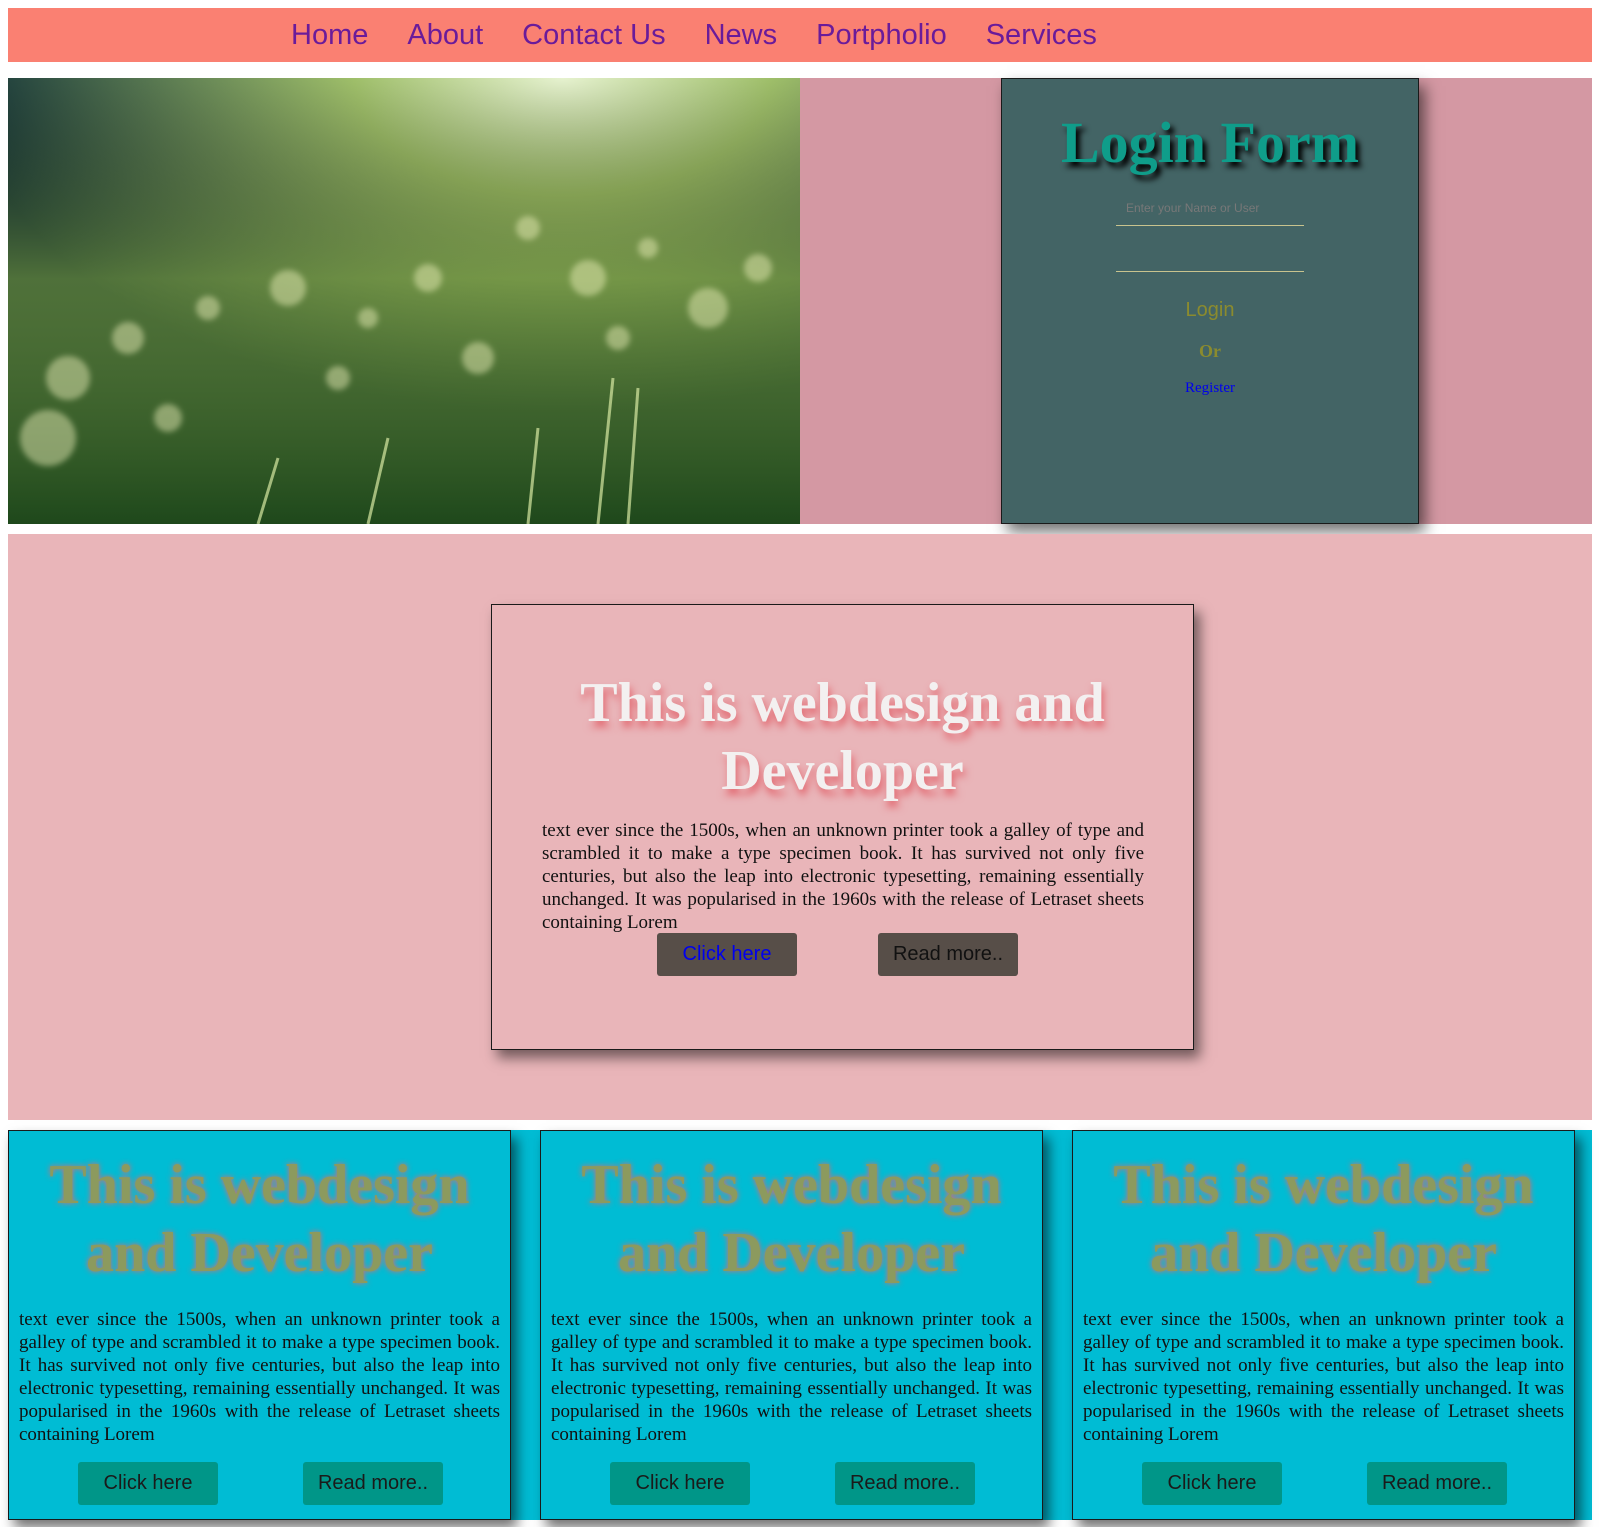 The height and width of the screenshot is (1527, 1600). What do you see at coordinates (1041, 35) in the screenshot?
I see `nav-services-link: Services` at bounding box center [1041, 35].